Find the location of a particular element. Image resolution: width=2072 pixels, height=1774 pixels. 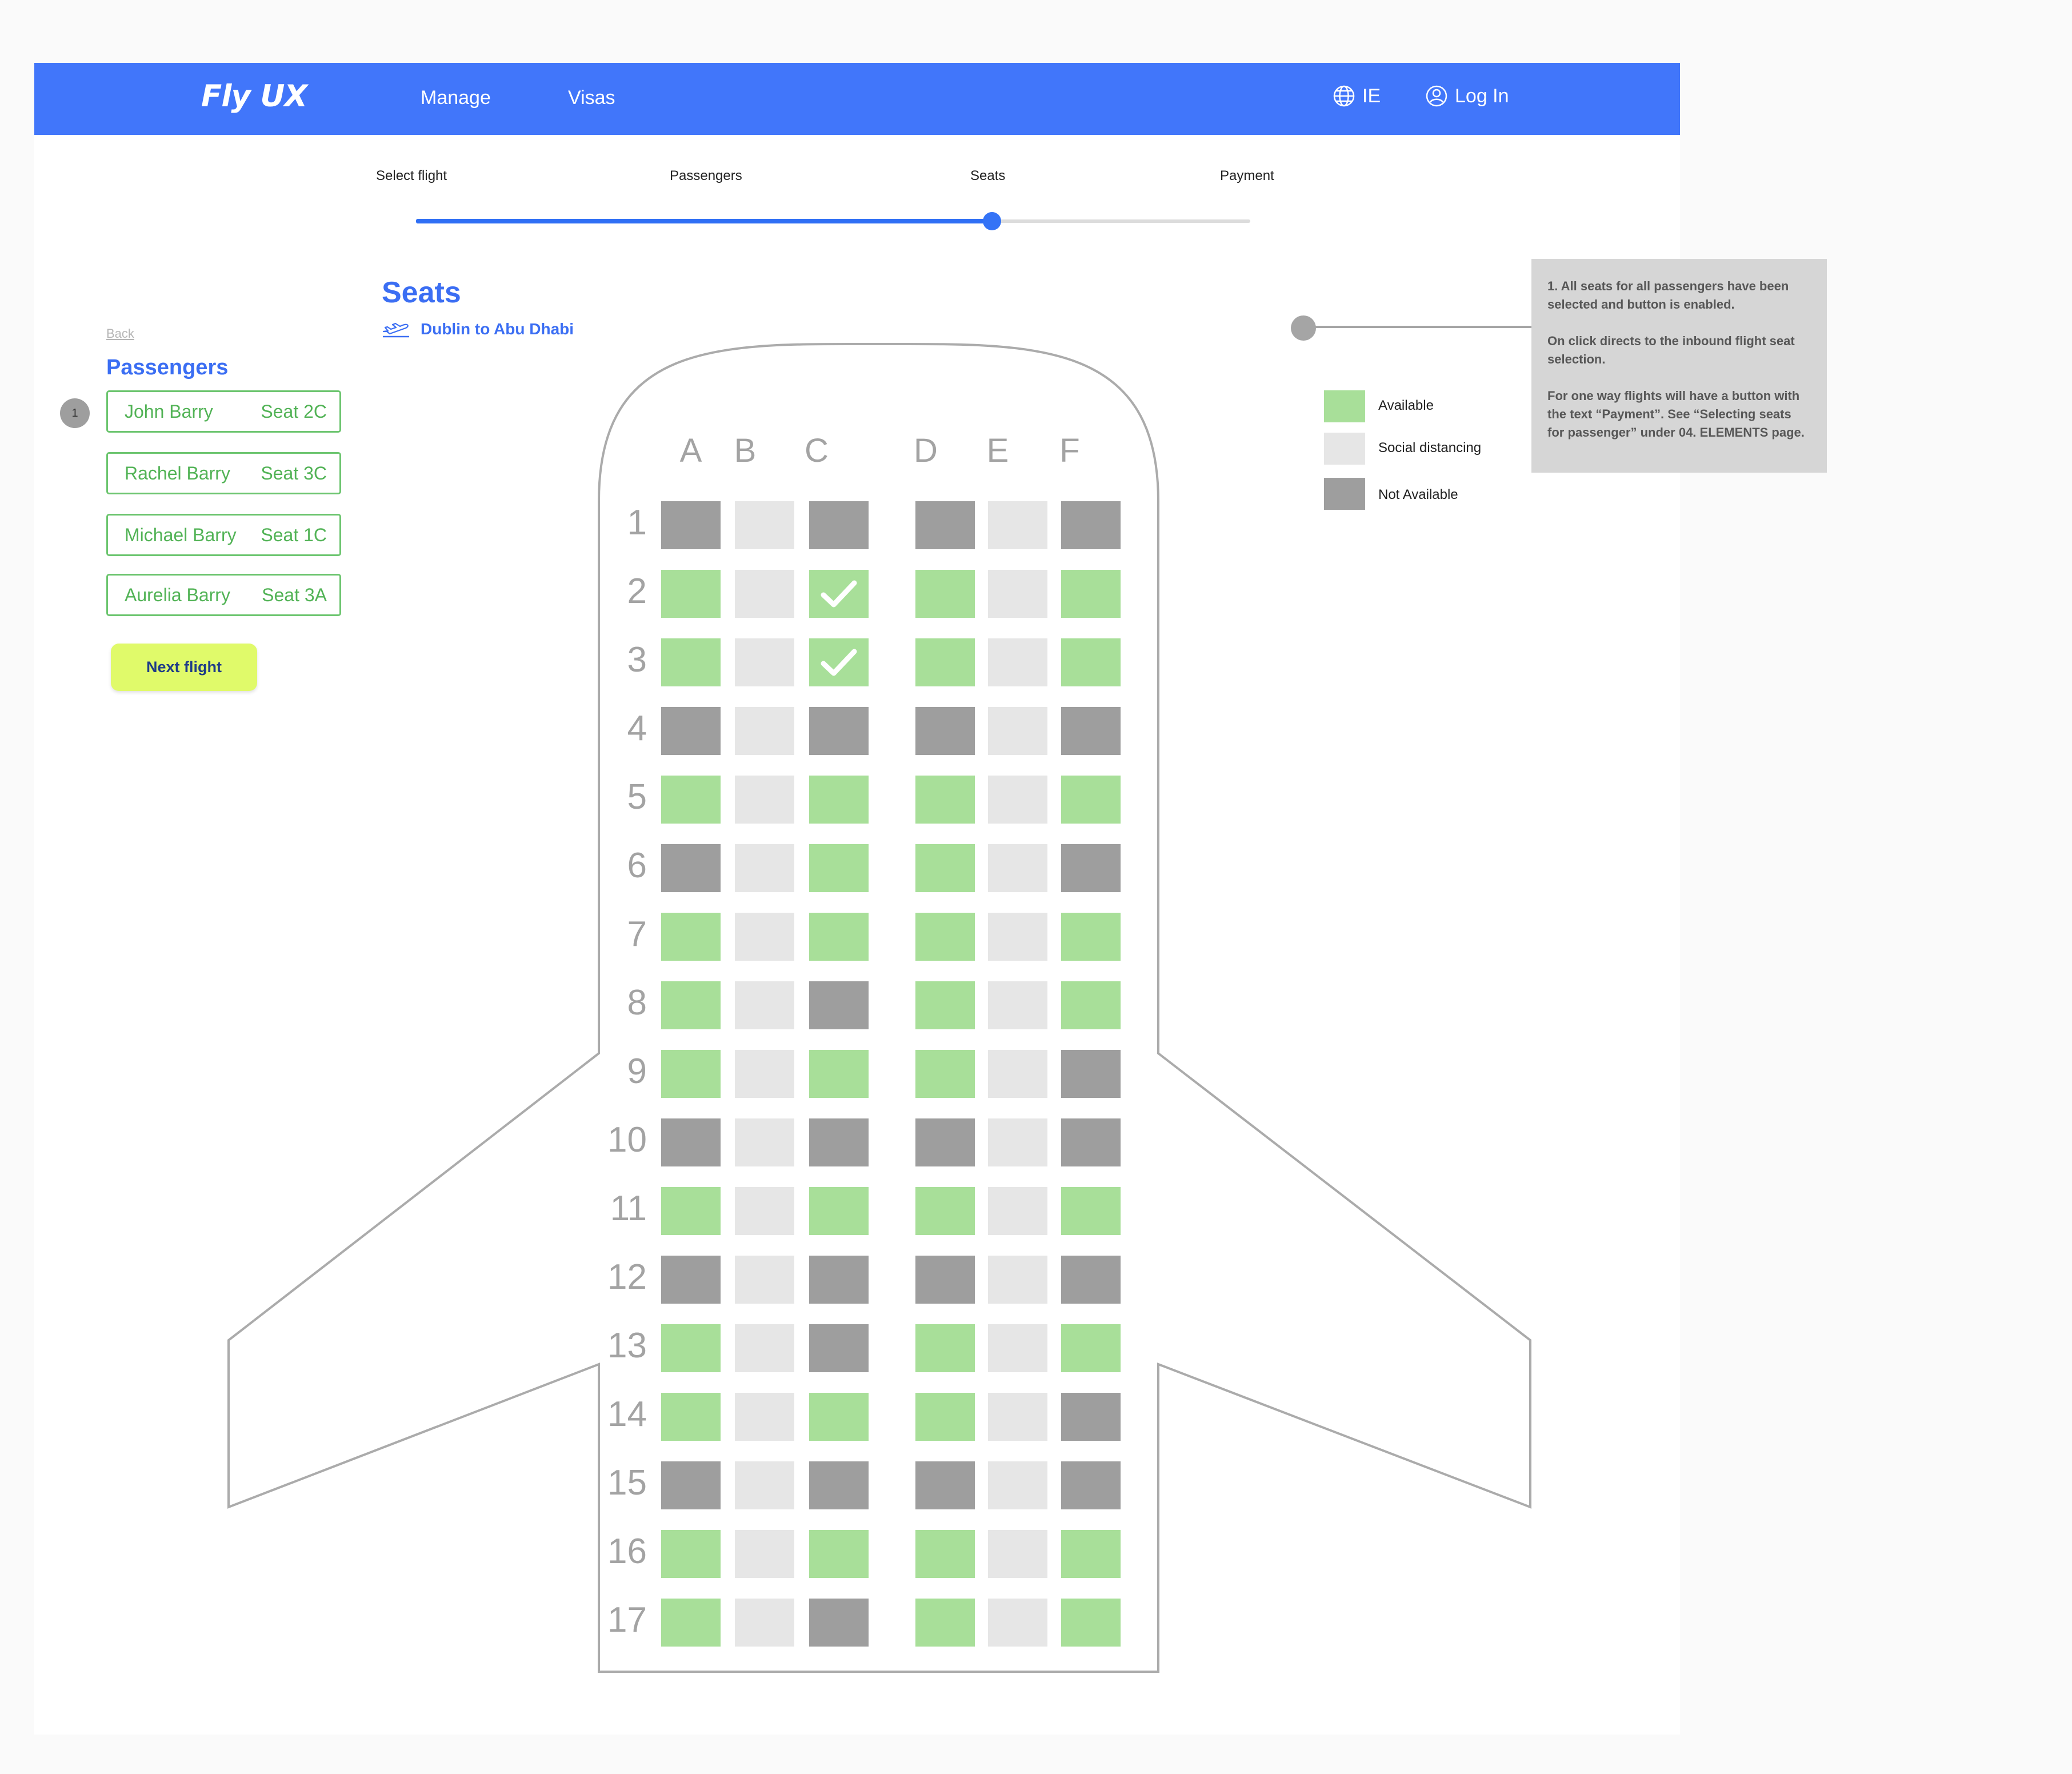

seat-2C is located at coordinates (839, 594).